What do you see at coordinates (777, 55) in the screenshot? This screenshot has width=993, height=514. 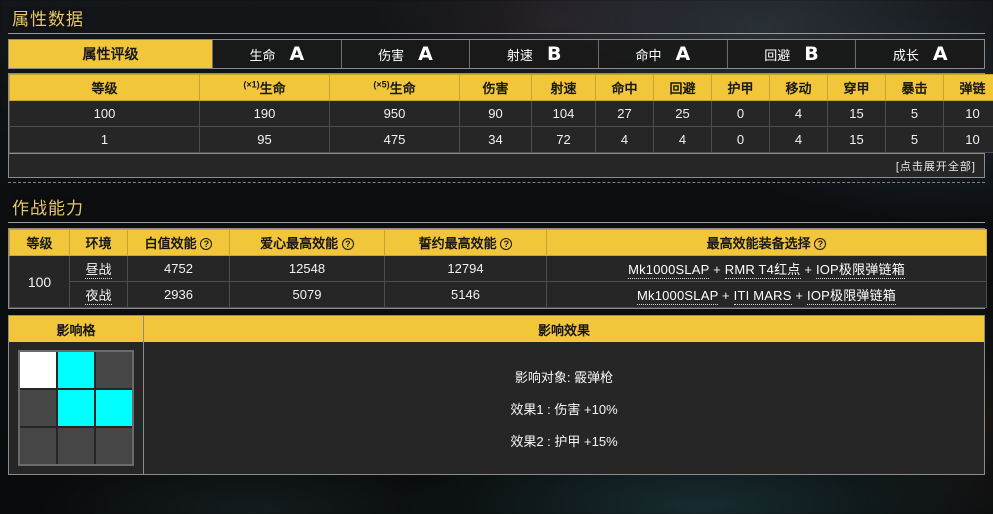 I see `rating-label-evasion: 回避` at bounding box center [777, 55].